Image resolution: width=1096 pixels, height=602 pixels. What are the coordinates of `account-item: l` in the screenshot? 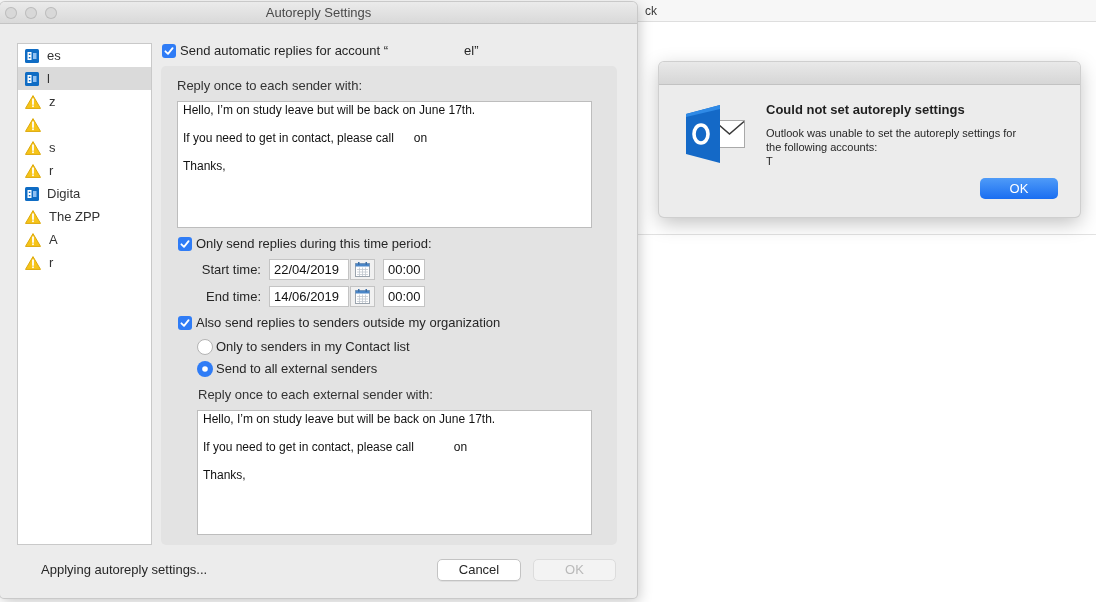 It's located at (84, 78).